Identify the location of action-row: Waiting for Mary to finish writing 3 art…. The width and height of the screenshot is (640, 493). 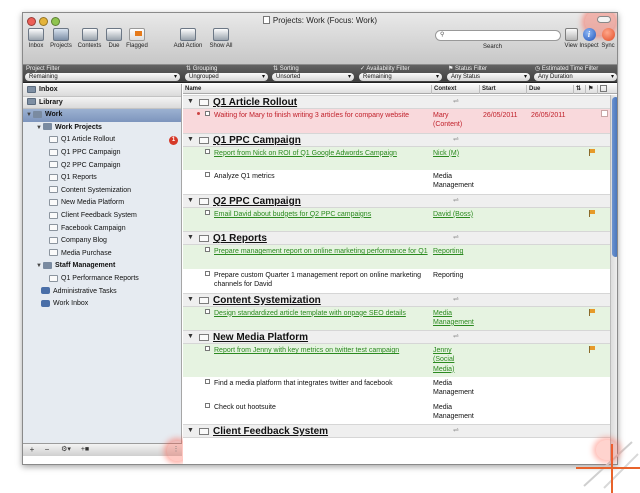
(400, 121).